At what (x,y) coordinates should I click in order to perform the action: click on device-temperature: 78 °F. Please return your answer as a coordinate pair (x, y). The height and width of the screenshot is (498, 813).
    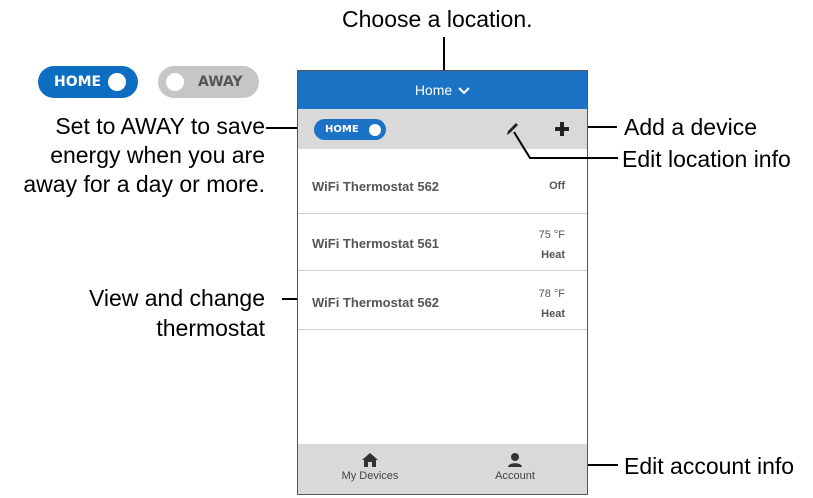
    Looking at the image, I should click on (551, 294).